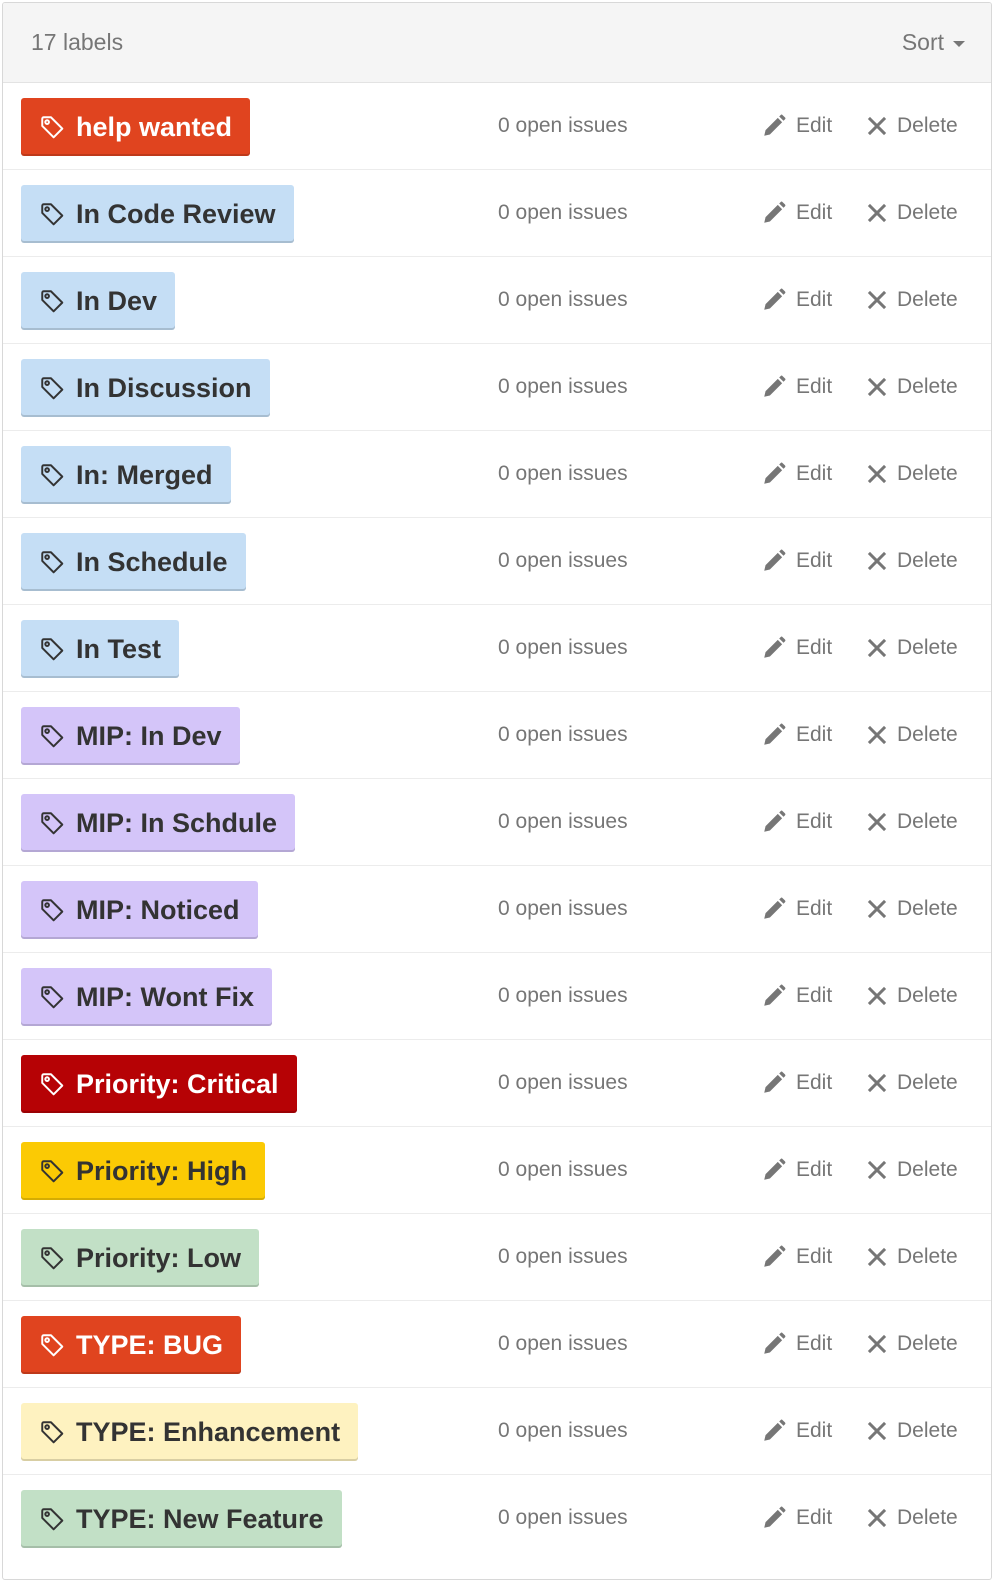 This screenshot has width=1000, height=1582. Describe the element at coordinates (130, 736) in the screenshot. I see `label-badge: MIP: In Dev` at that location.